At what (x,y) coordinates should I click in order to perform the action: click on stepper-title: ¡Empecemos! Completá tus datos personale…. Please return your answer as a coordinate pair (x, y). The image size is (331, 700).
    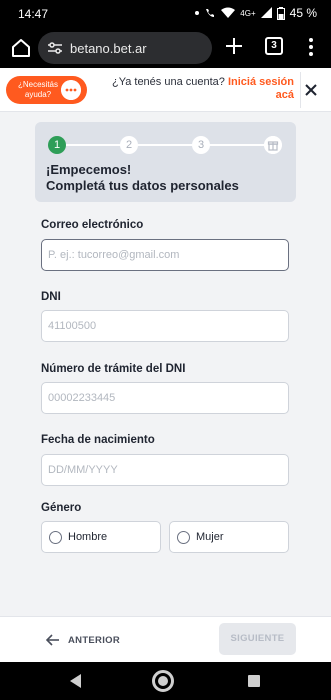
    Looking at the image, I should click on (142, 178).